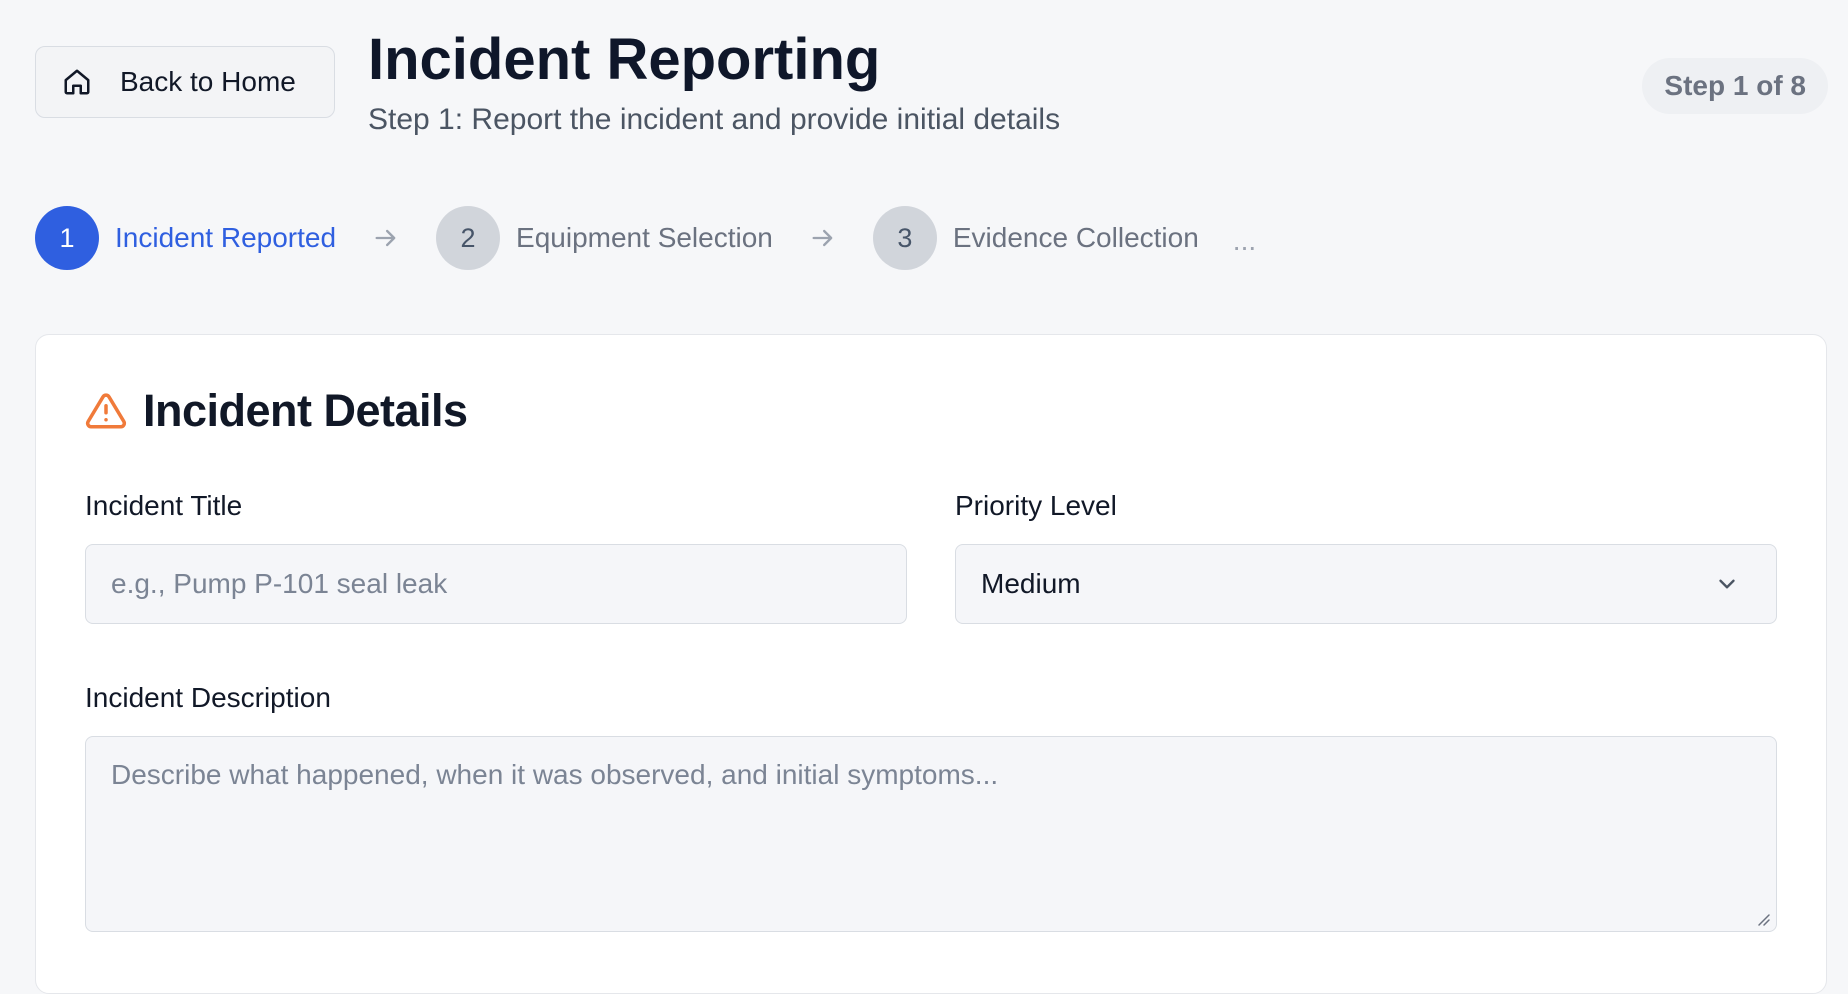 This screenshot has width=1848, height=994. I want to click on priority-selected-value: Medium, so click(1031, 583).